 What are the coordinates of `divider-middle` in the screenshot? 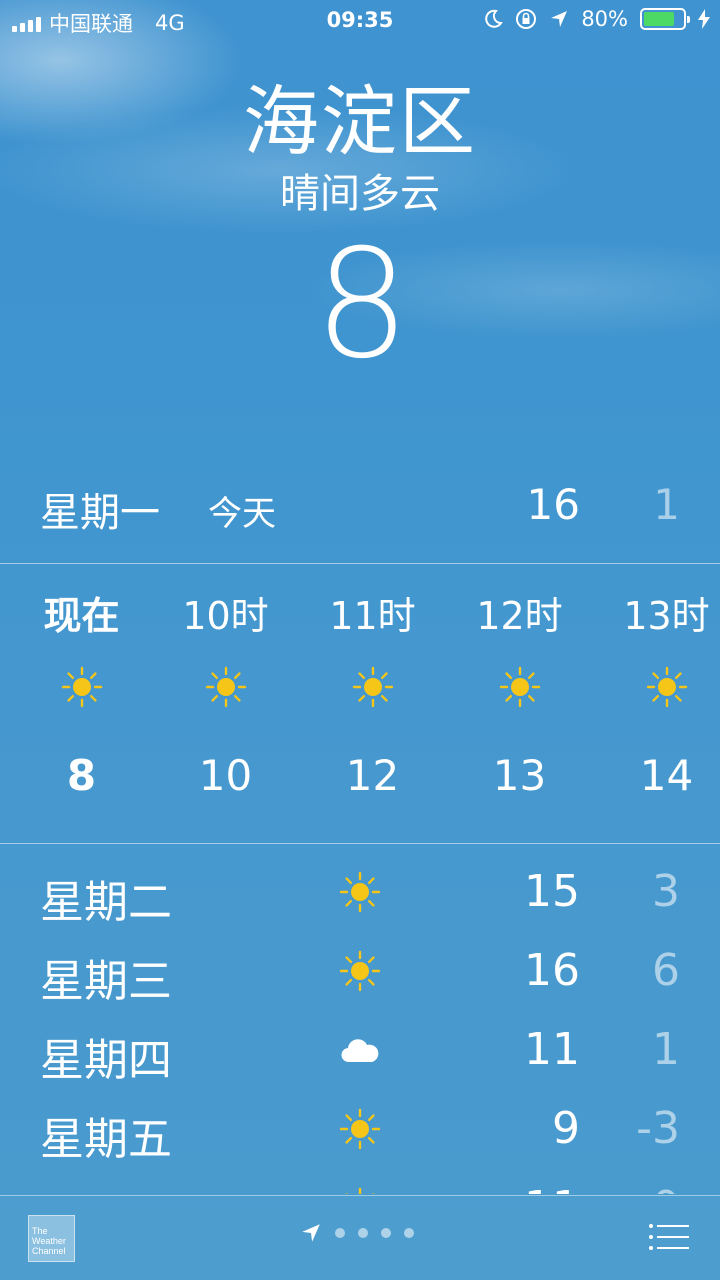 It's located at (360, 843).